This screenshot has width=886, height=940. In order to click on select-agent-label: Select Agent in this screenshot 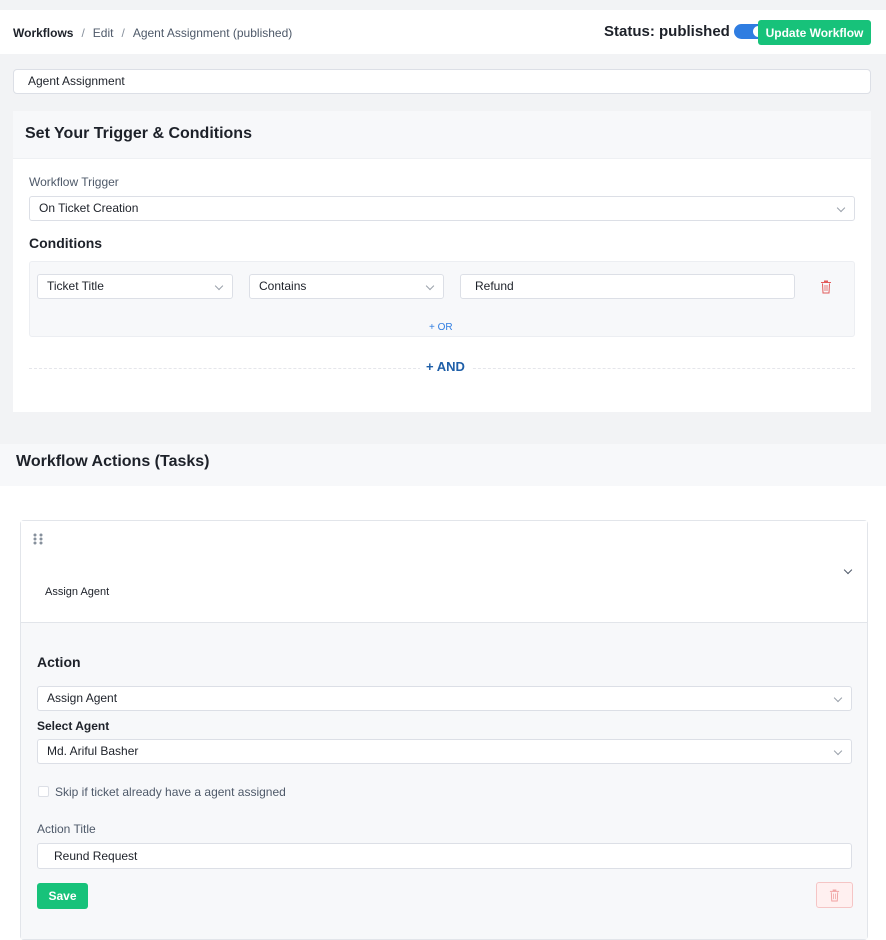, I will do `click(73, 726)`.